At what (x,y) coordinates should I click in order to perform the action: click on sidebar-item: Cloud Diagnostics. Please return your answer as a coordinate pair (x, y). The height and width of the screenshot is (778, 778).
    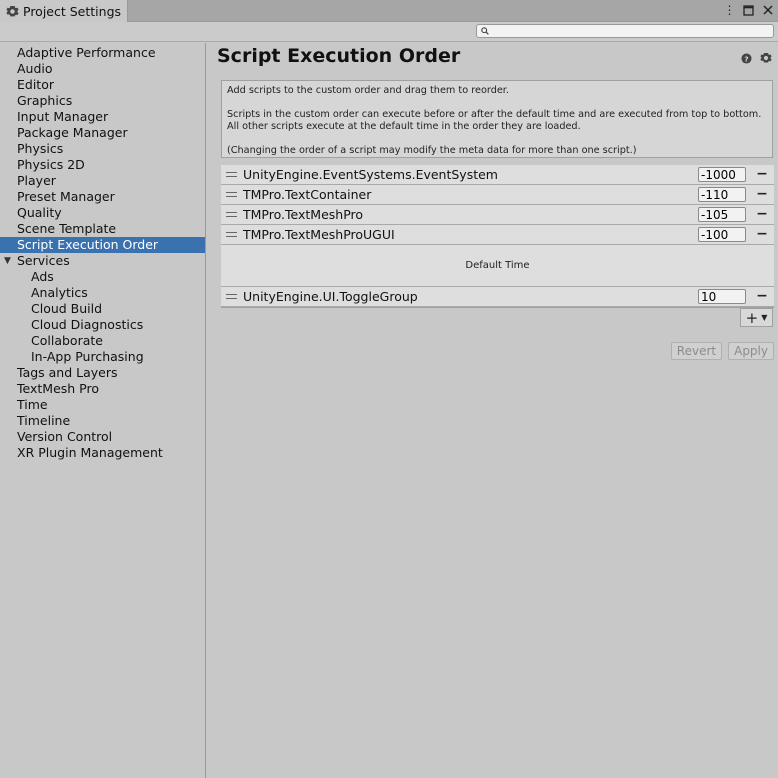
    Looking at the image, I should click on (102, 325).